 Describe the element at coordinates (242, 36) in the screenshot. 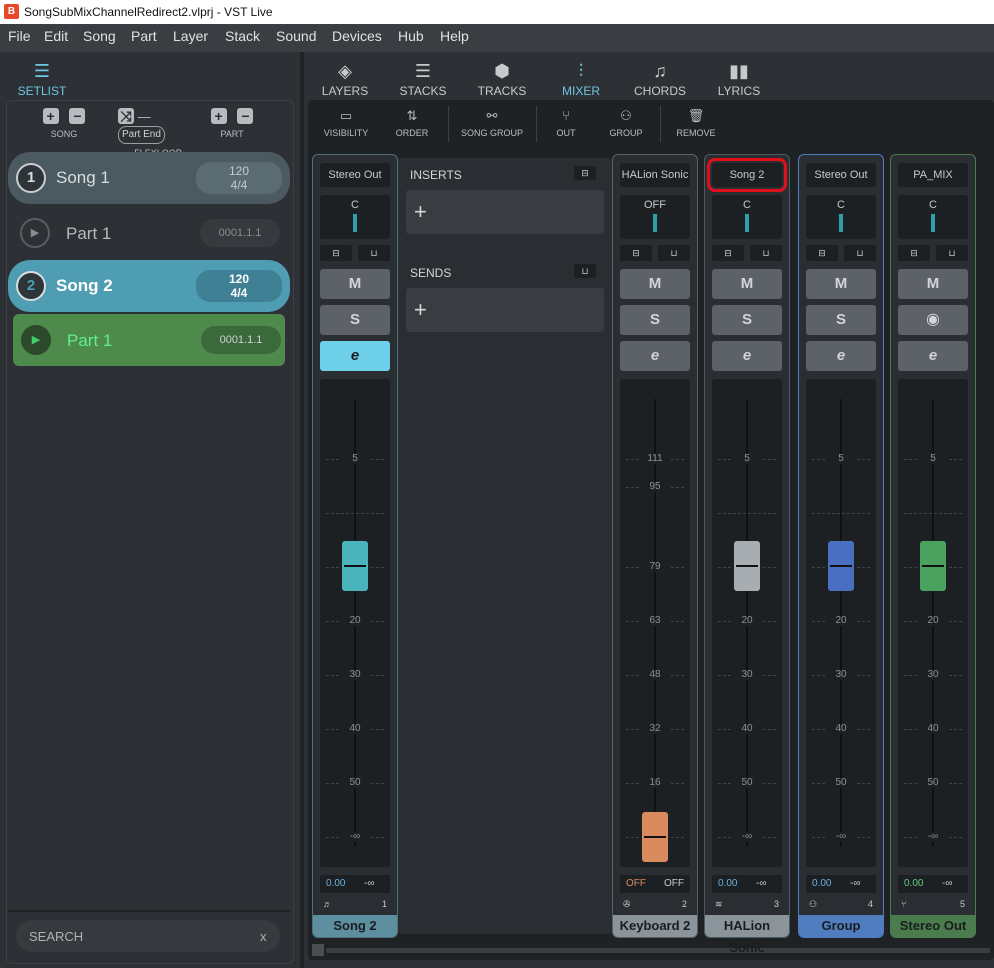

I see `menu-stack: Stack` at that location.